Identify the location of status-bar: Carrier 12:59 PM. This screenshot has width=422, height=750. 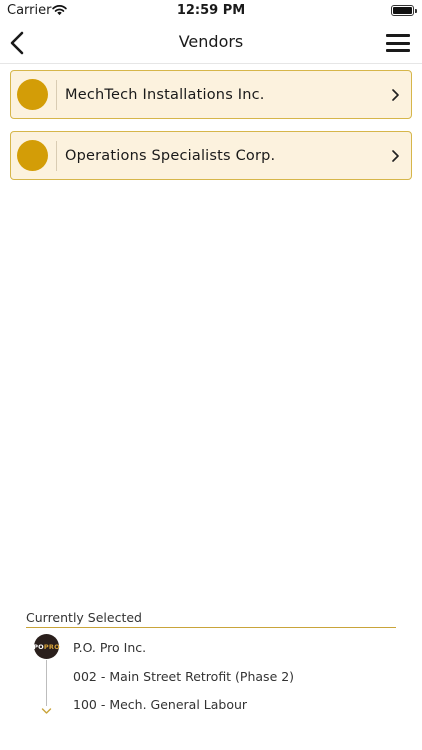
(211, 11).